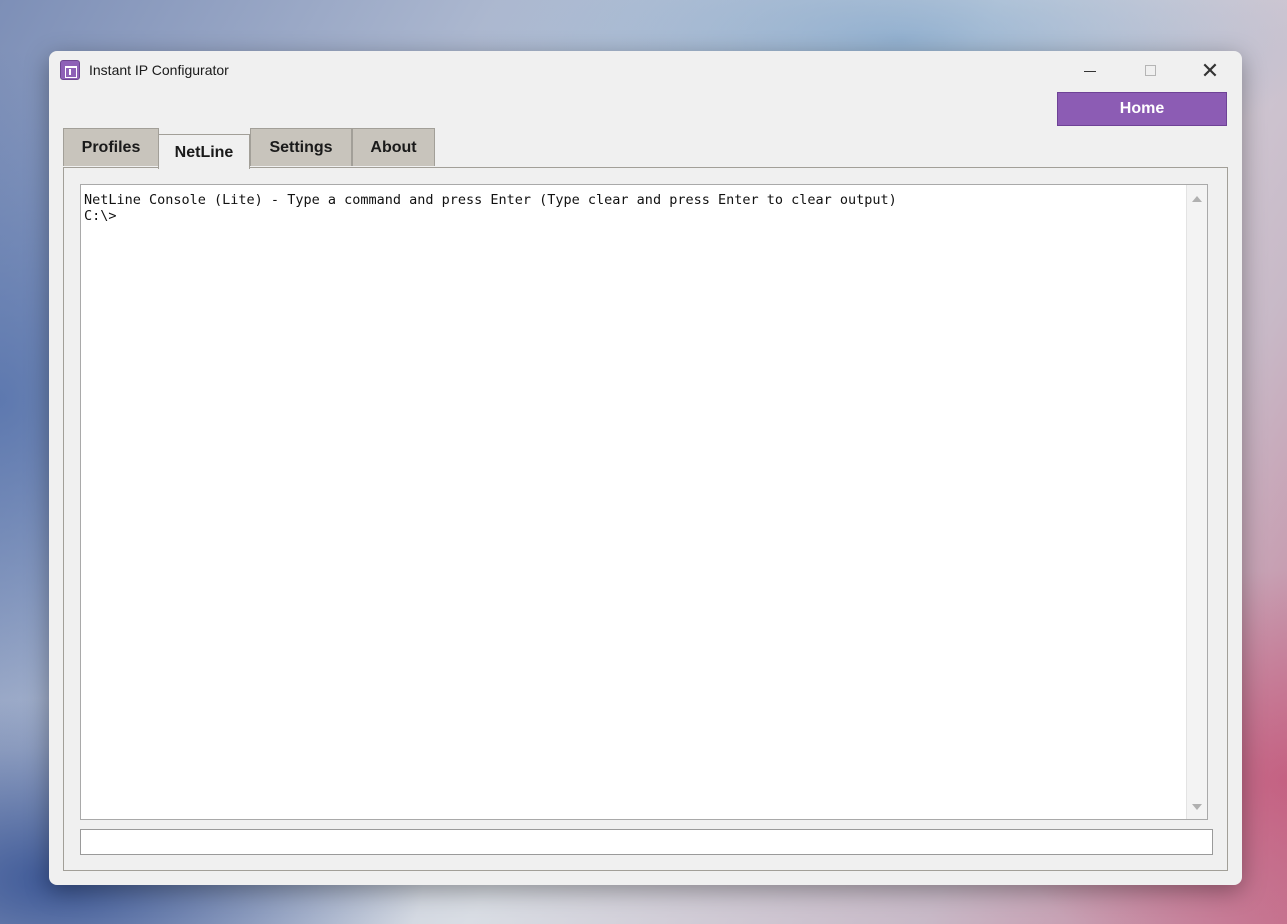  Describe the element at coordinates (1197, 807) in the screenshot. I see `scroll-down-arrow-icon` at that location.